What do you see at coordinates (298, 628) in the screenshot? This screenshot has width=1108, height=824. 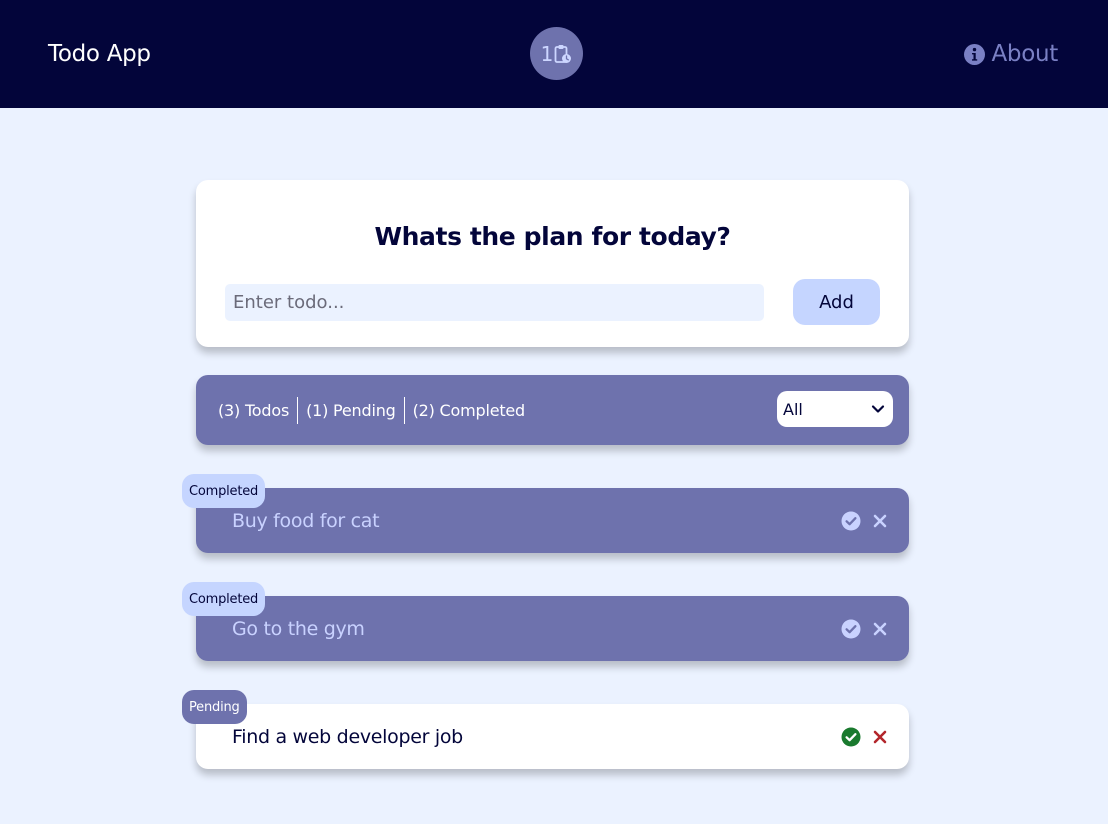 I see `todo-text: Go to the gym` at bounding box center [298, 628].